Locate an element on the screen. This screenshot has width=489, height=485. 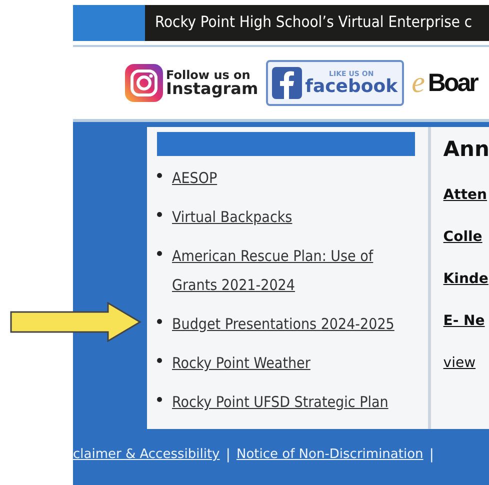
quick-link: Budget Presentations 2024-2025 is located at coordinates (292, 324).